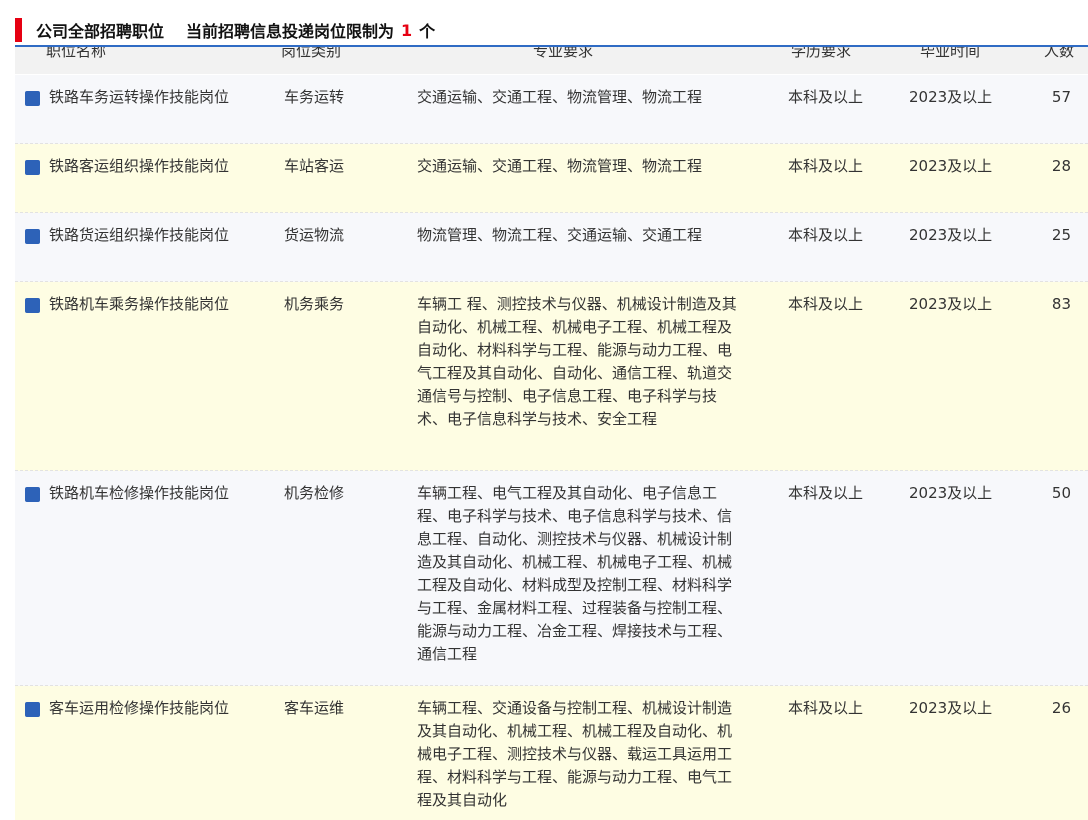  Describe the element at coordinates (18, 30) in the screenshot. I see `title-marker` at that location.